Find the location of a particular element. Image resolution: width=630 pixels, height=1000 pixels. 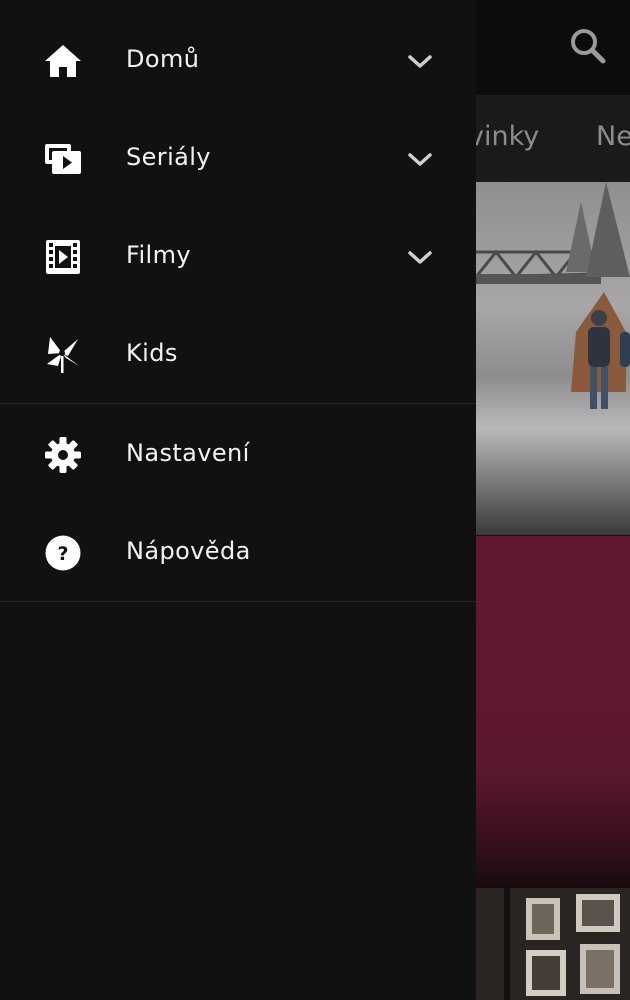

menu-item-label: Seriály is located at coordinates (168, 157).